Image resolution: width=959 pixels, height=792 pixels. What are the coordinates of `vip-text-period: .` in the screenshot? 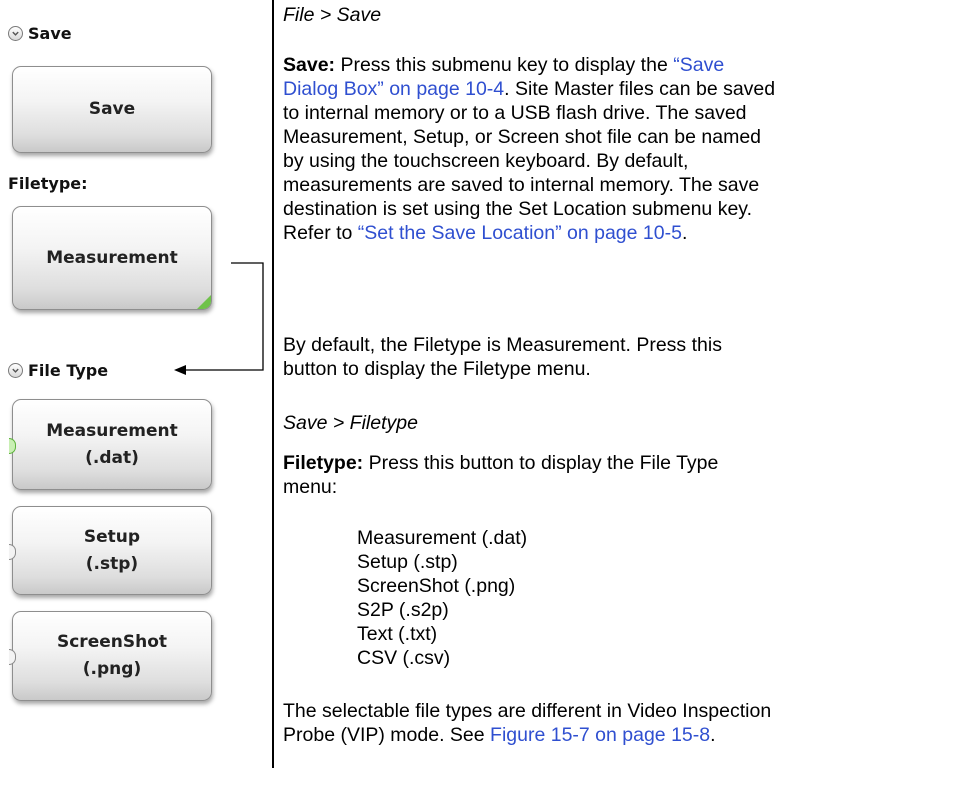 It's located at (713, 735).